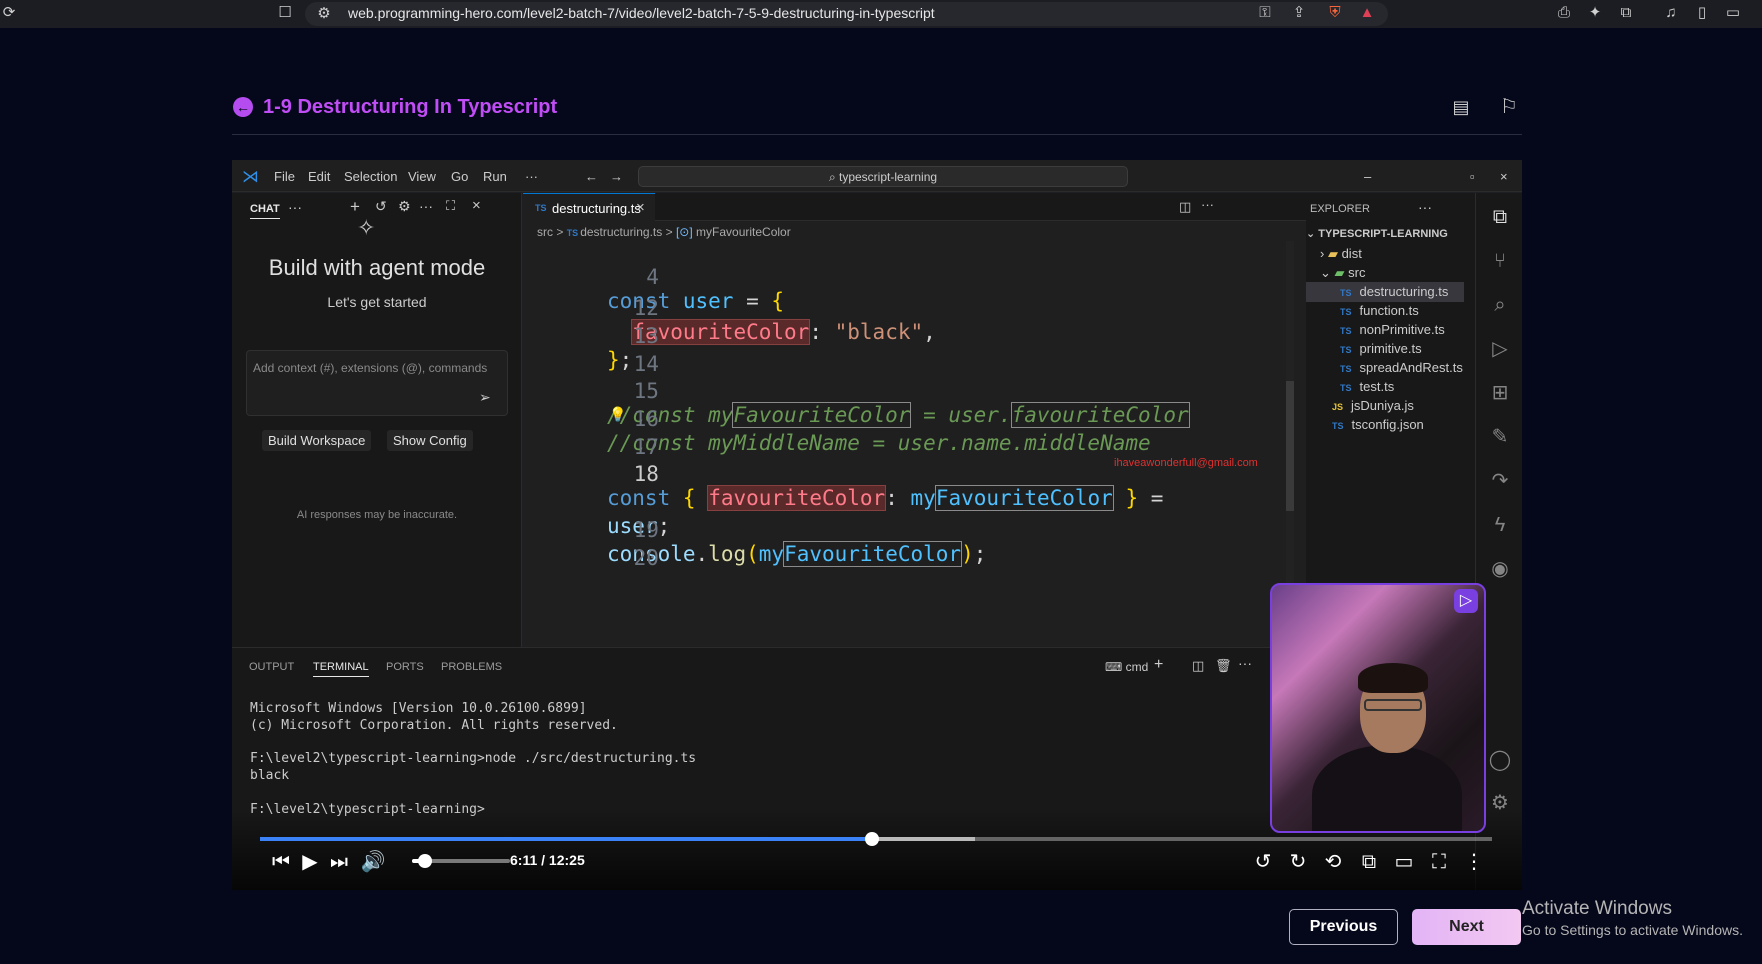 The width and height of the screenshot is (1762, 964). I want to click on file-test: TS test.ts, so click(1367, 386).